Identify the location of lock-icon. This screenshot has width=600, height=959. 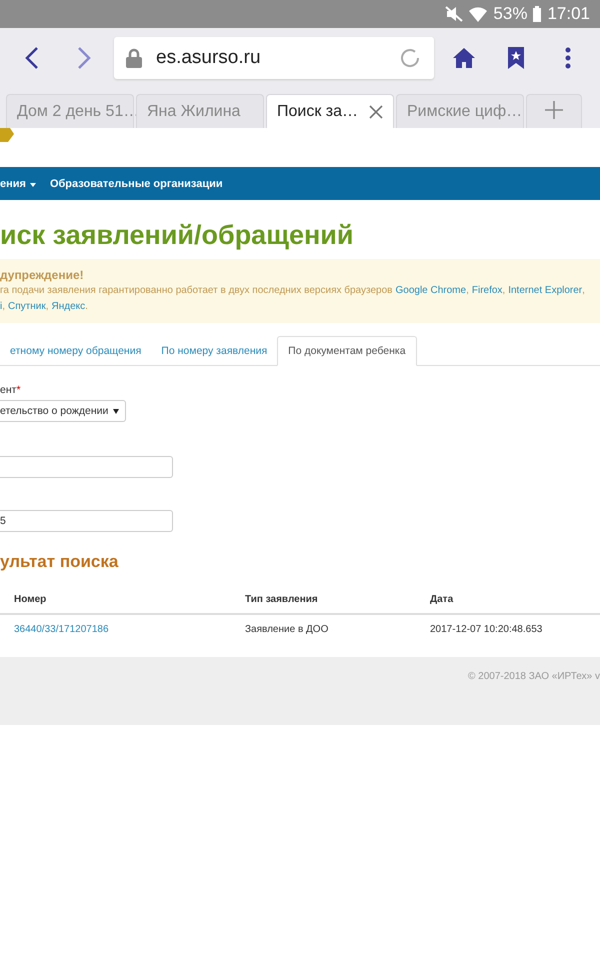
(134, 58).